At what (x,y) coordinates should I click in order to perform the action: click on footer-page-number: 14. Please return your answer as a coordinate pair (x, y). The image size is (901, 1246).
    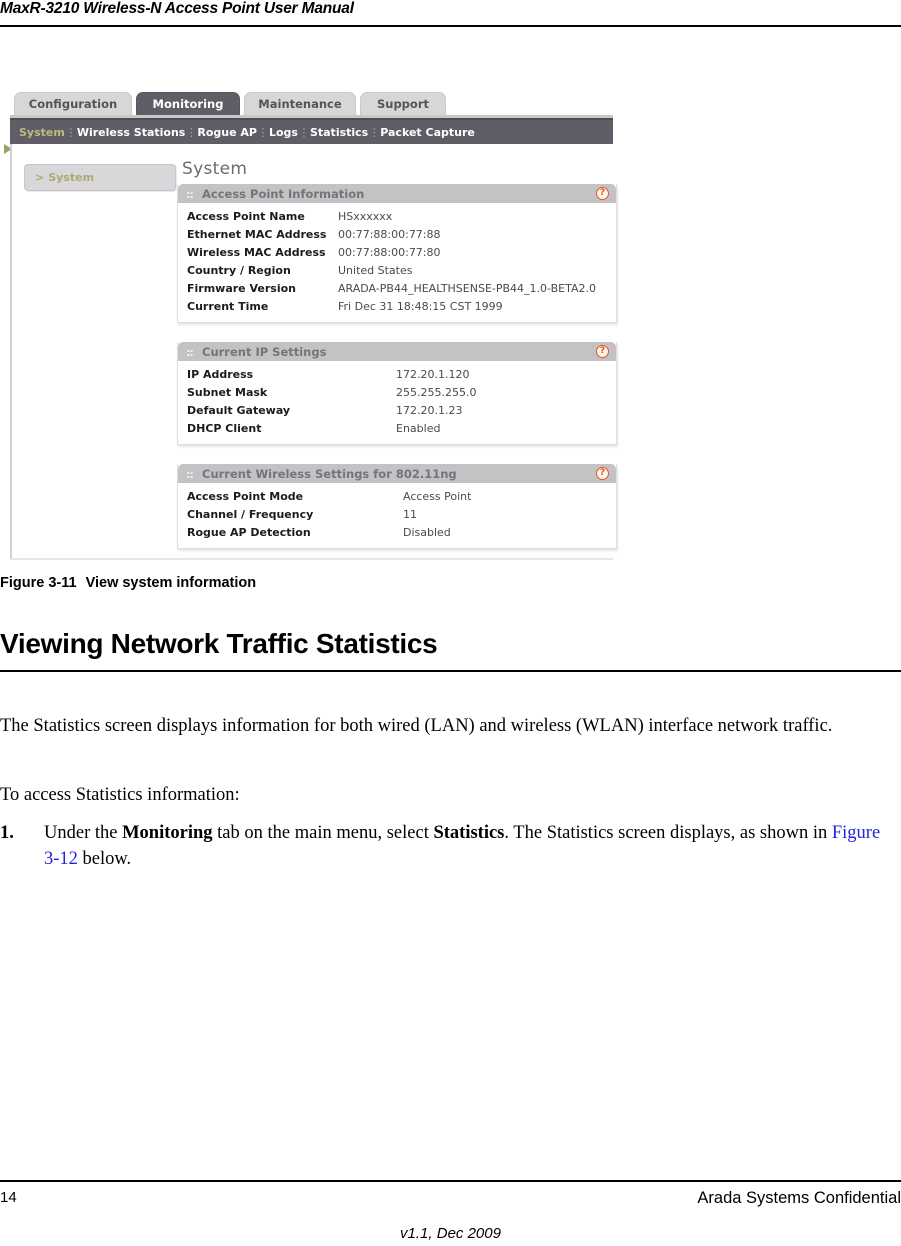
    Looking at the image, I should click on (8, 1197).